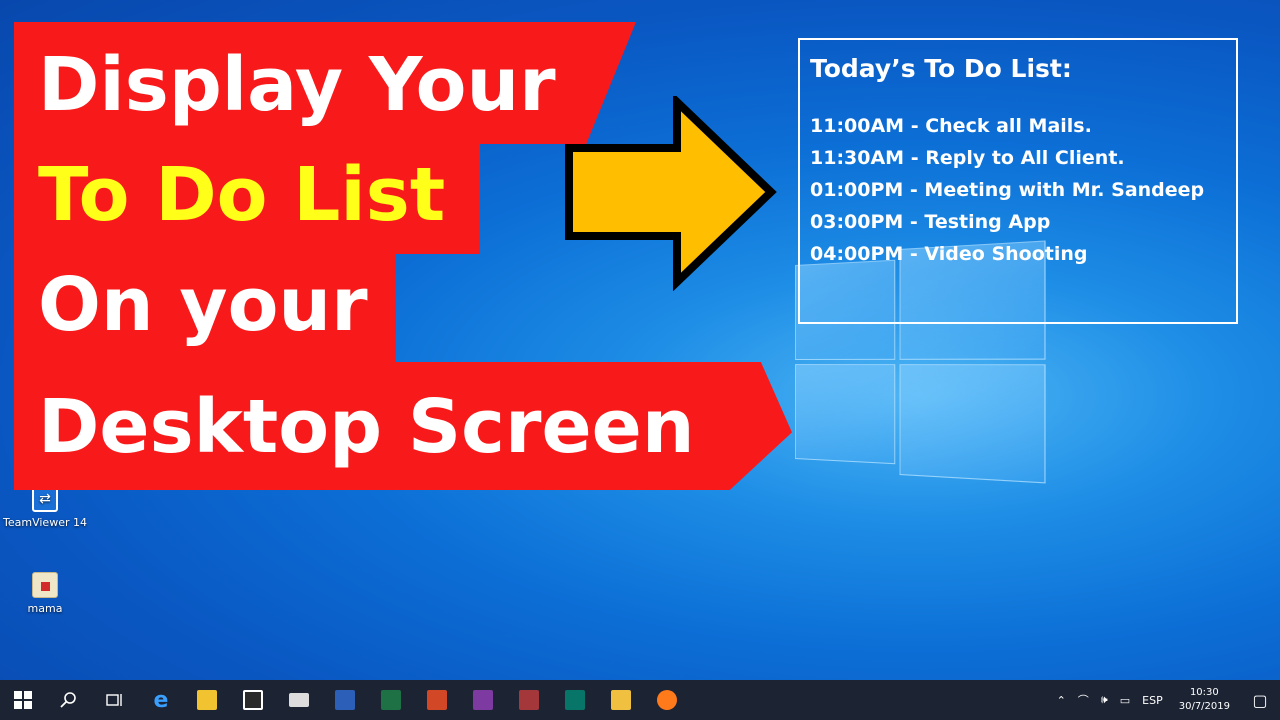  I want to click on task-view-icon, so click(115, 700).